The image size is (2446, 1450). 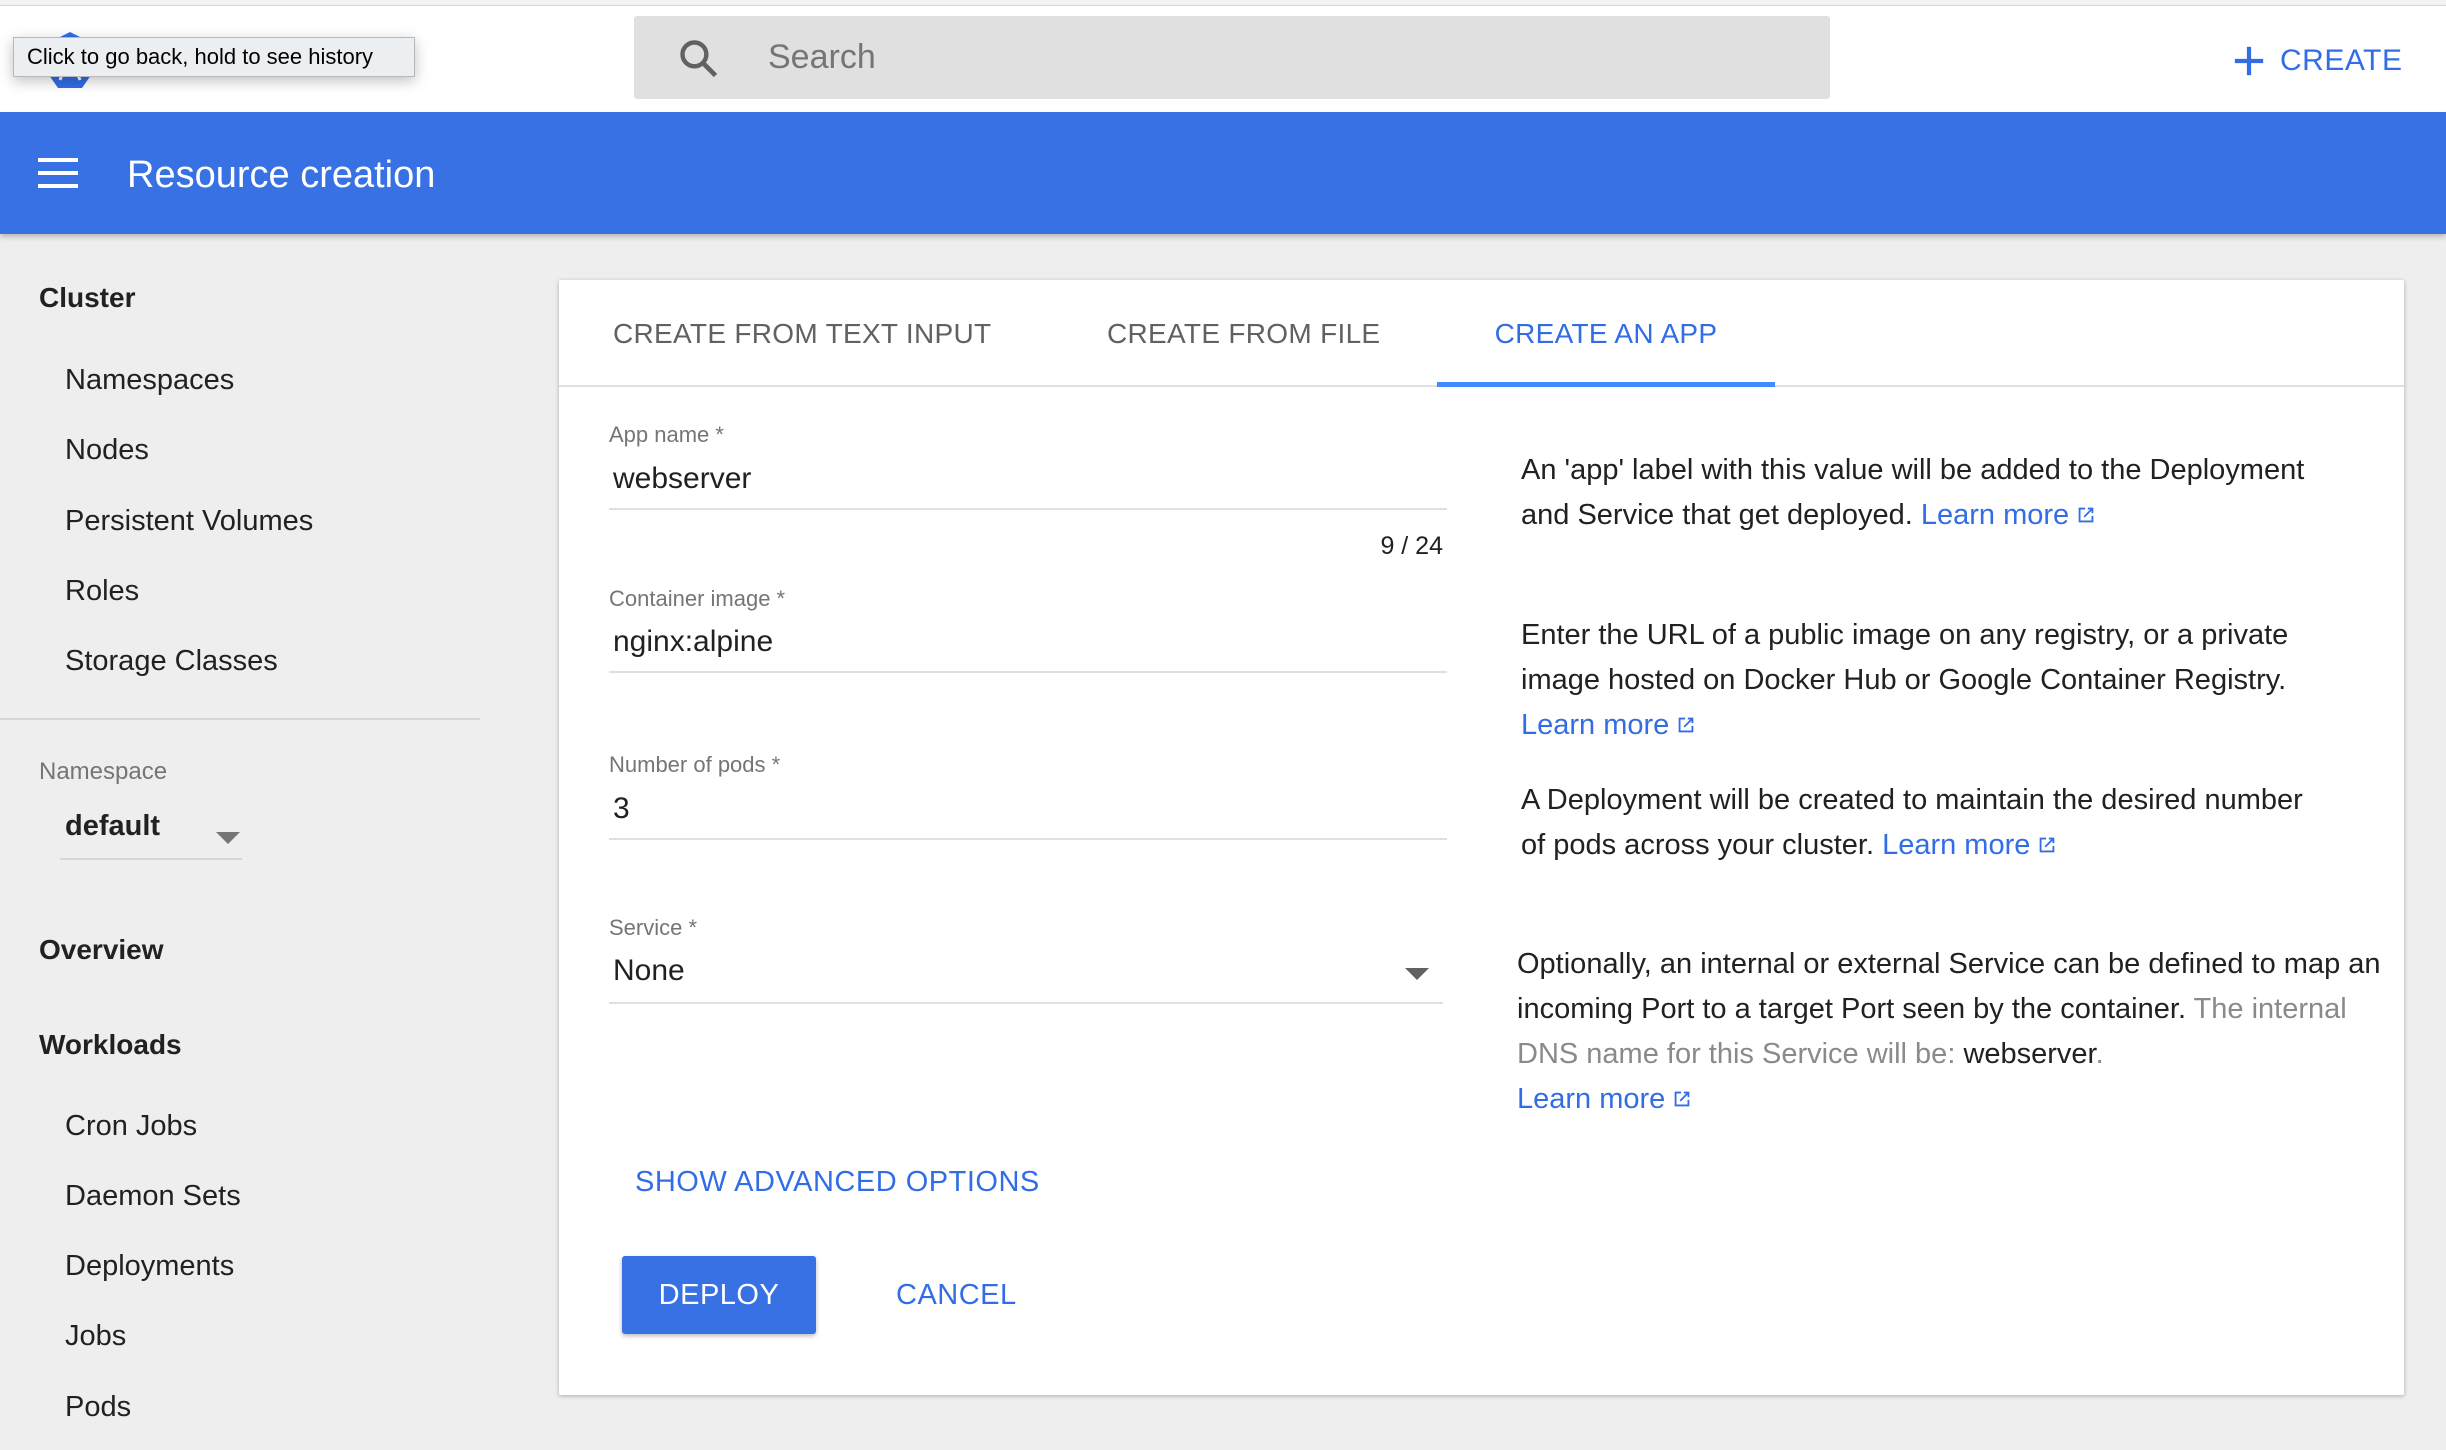 What do you see at coordinates (697, 598) in the screenshot?
I see `container-image-label: Container image *` at bounding box center [697, 598].